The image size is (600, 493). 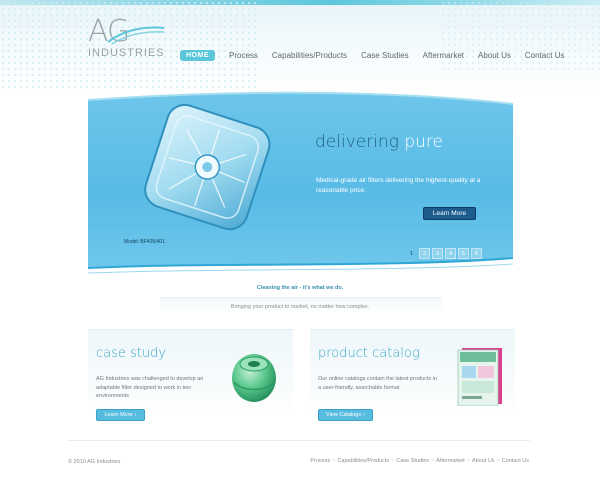 What do you see at coordinates (94, 462) in the screenshot?
I see `footer-copyright: © 2010 AG Industries` at bounding box center [94, 462].